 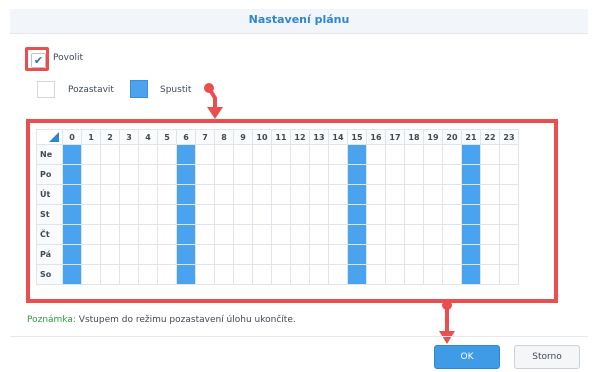 I want to click on day-label: Po, so click(x=49, y=174).